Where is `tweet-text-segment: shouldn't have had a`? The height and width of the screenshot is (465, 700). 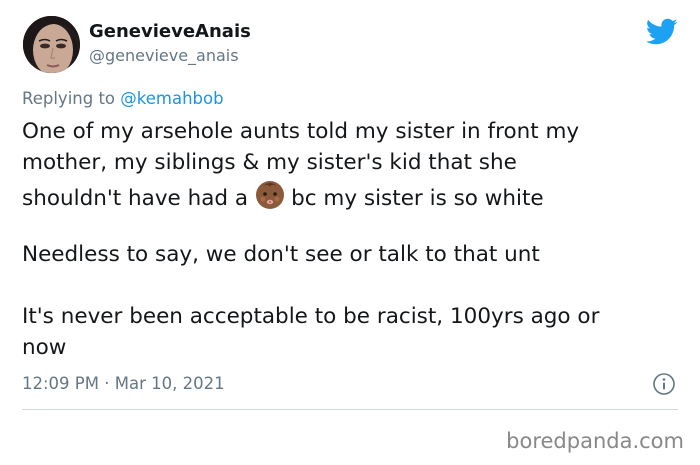 tweet-text-segment: shouldn't have had a is located at coordinates (135, 198).